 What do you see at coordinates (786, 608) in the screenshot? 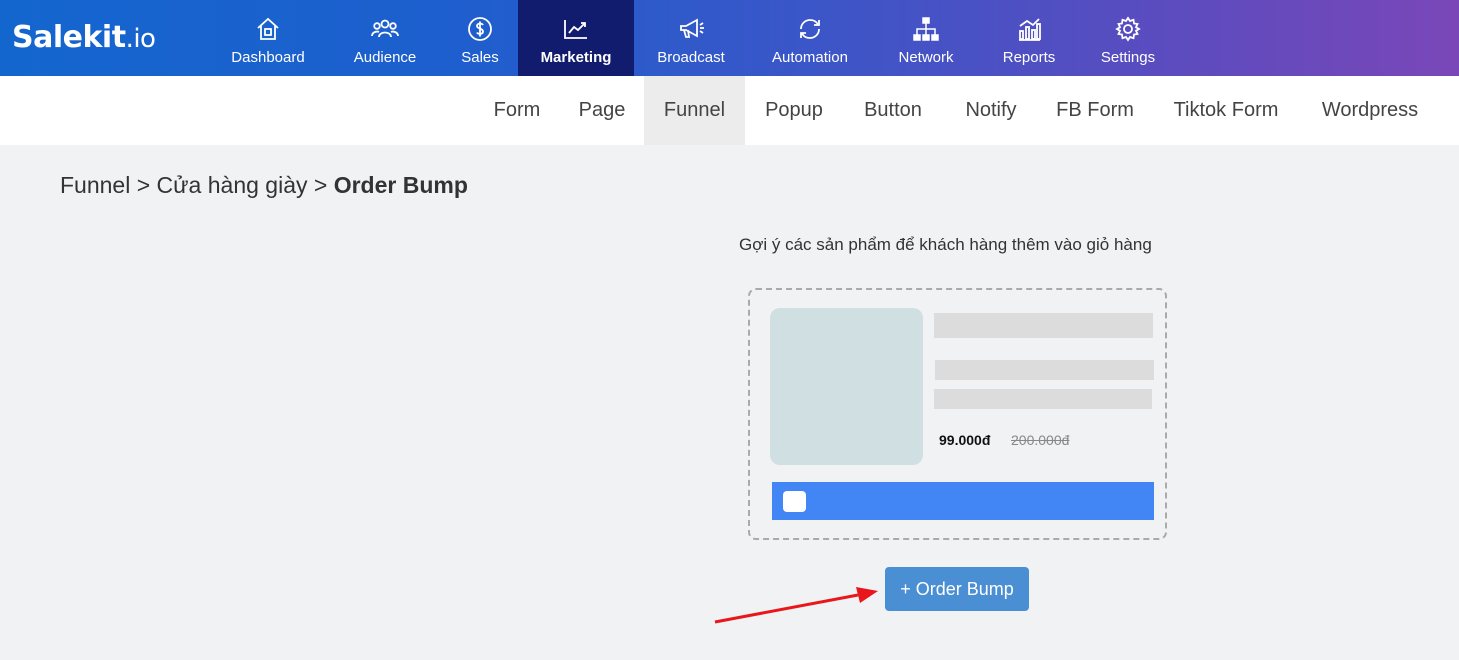
I see `arrow-line` at bounding box center [786, 608].